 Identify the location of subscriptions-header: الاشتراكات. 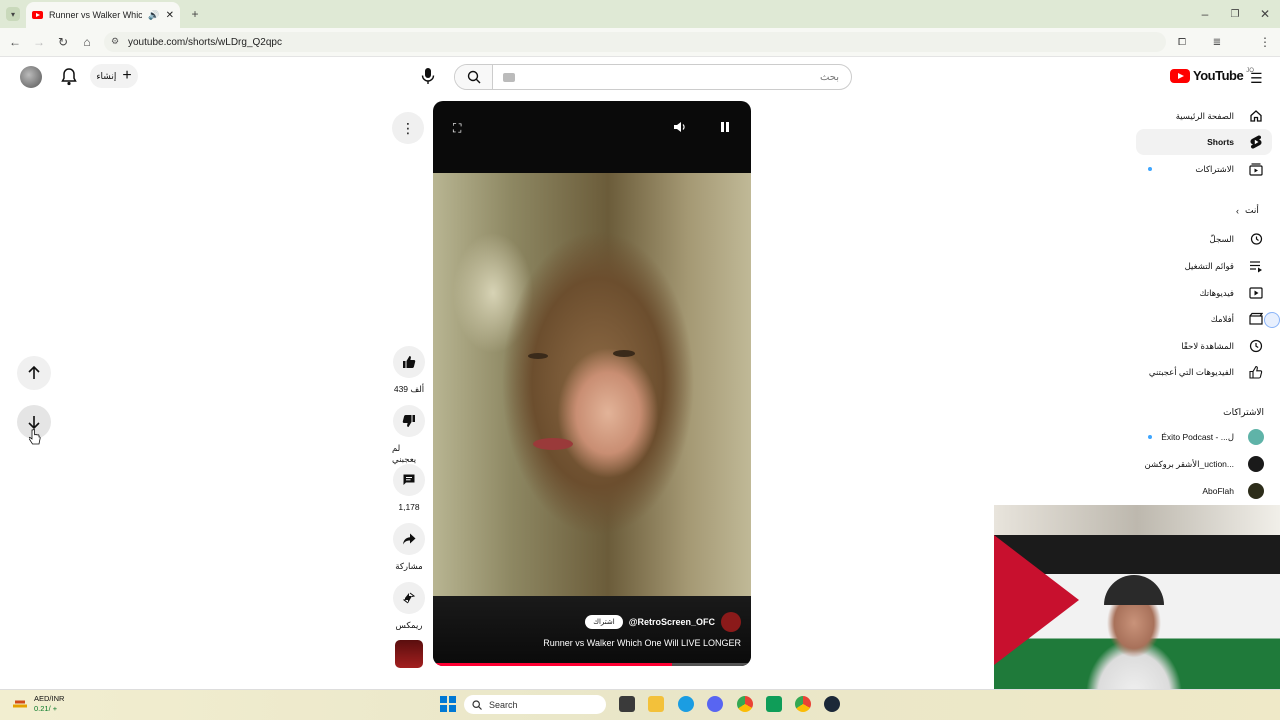
(1243, 412).